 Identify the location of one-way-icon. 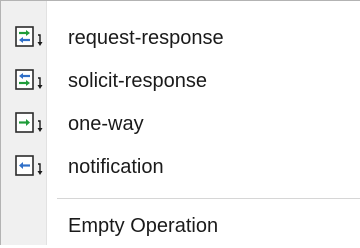
(30, 123).